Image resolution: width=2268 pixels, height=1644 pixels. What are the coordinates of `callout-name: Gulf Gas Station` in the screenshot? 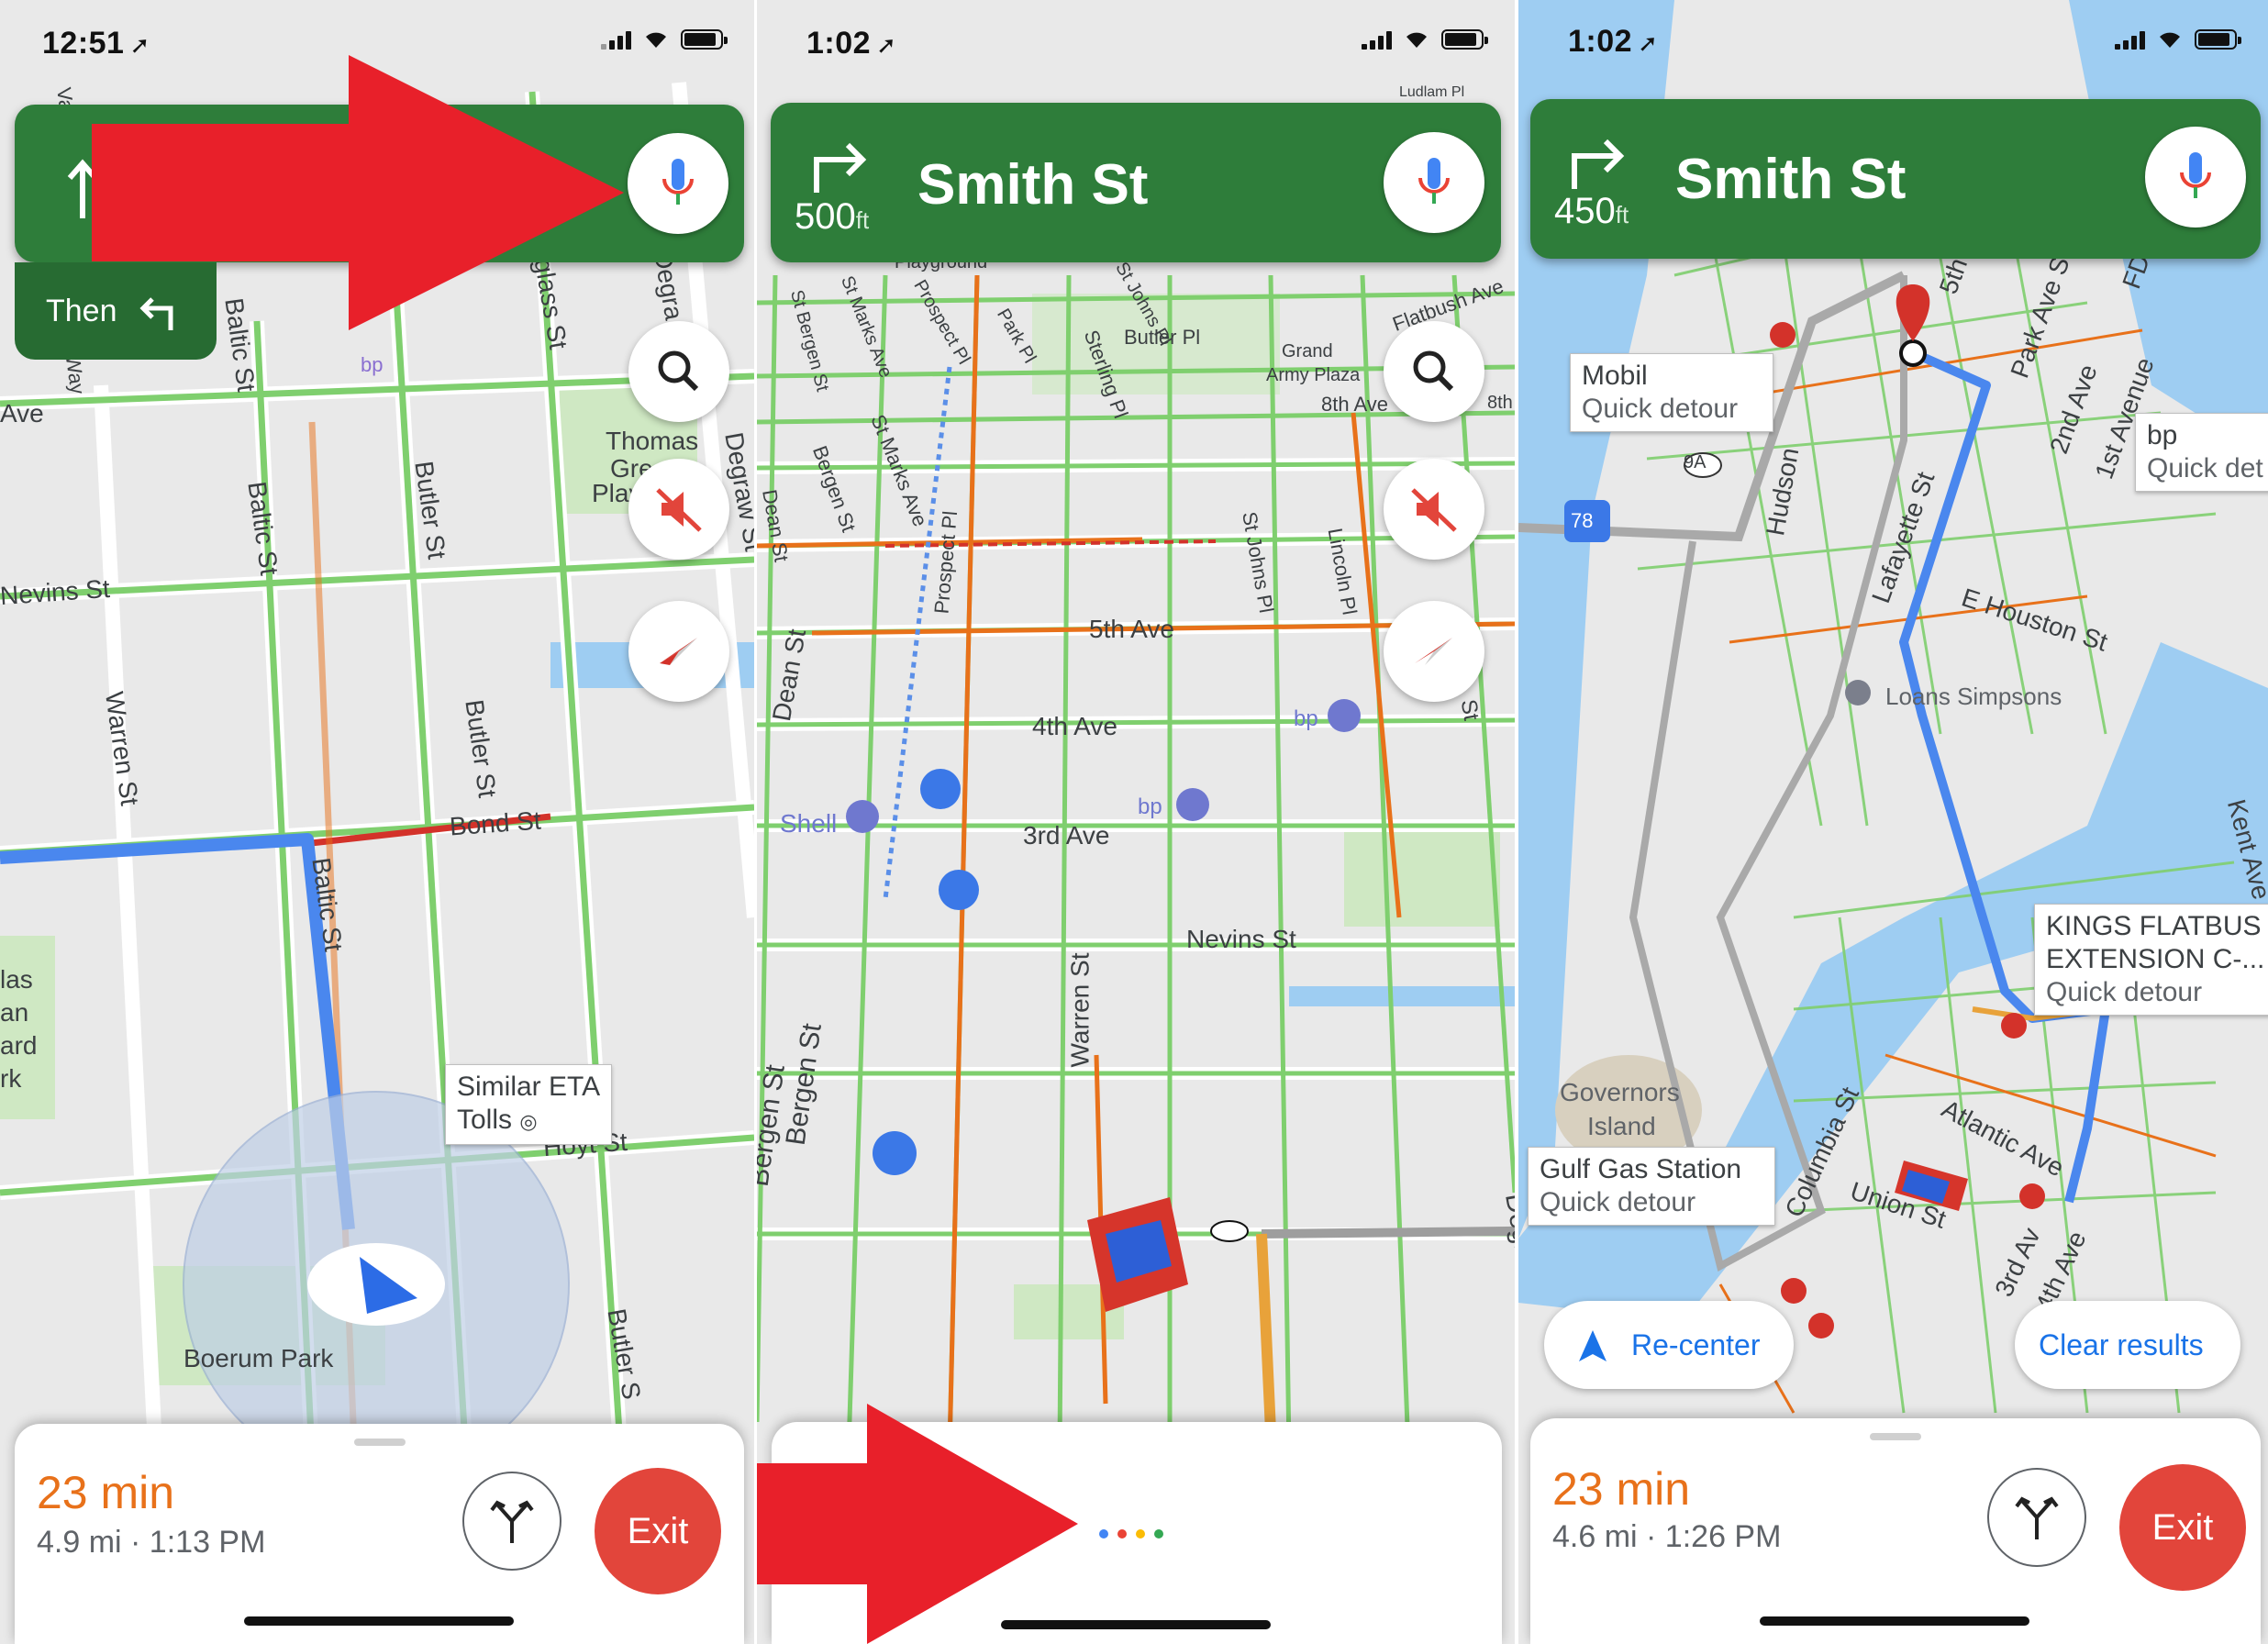 It's located at (1641, 1169).